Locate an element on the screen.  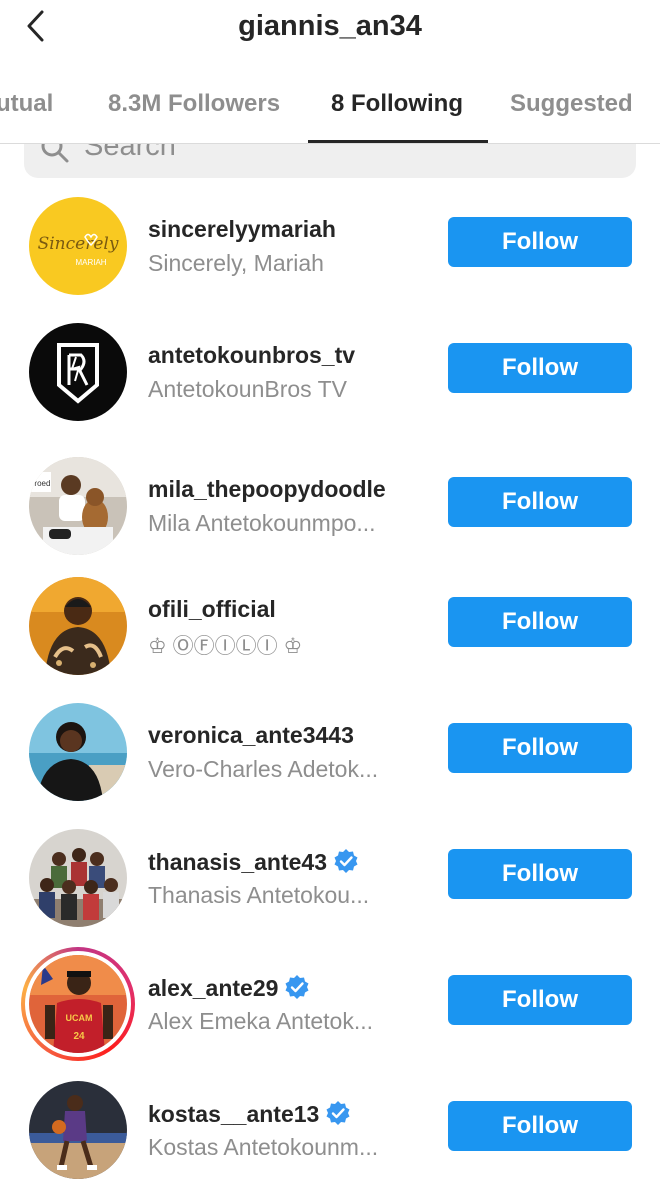
avatar: Froed is located at coordinates (78, 506).